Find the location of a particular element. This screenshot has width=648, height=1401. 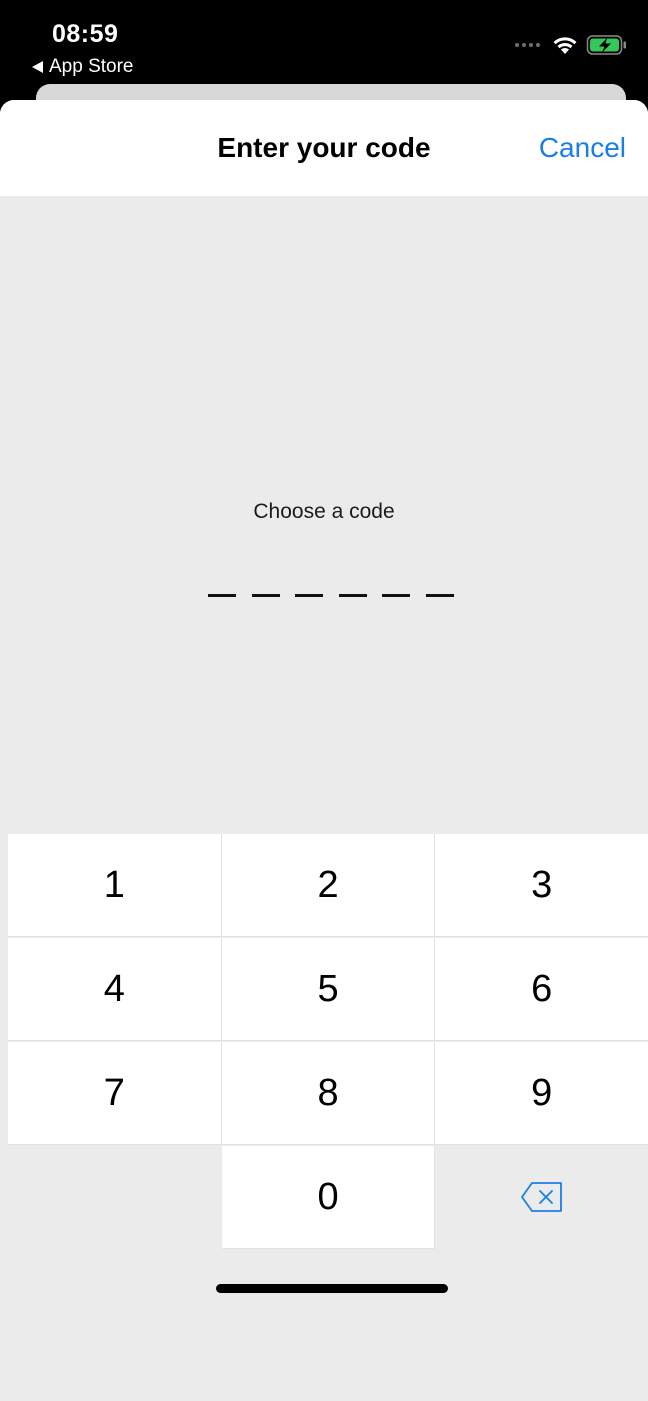

key-blank is located at coordinates (115, 1197).